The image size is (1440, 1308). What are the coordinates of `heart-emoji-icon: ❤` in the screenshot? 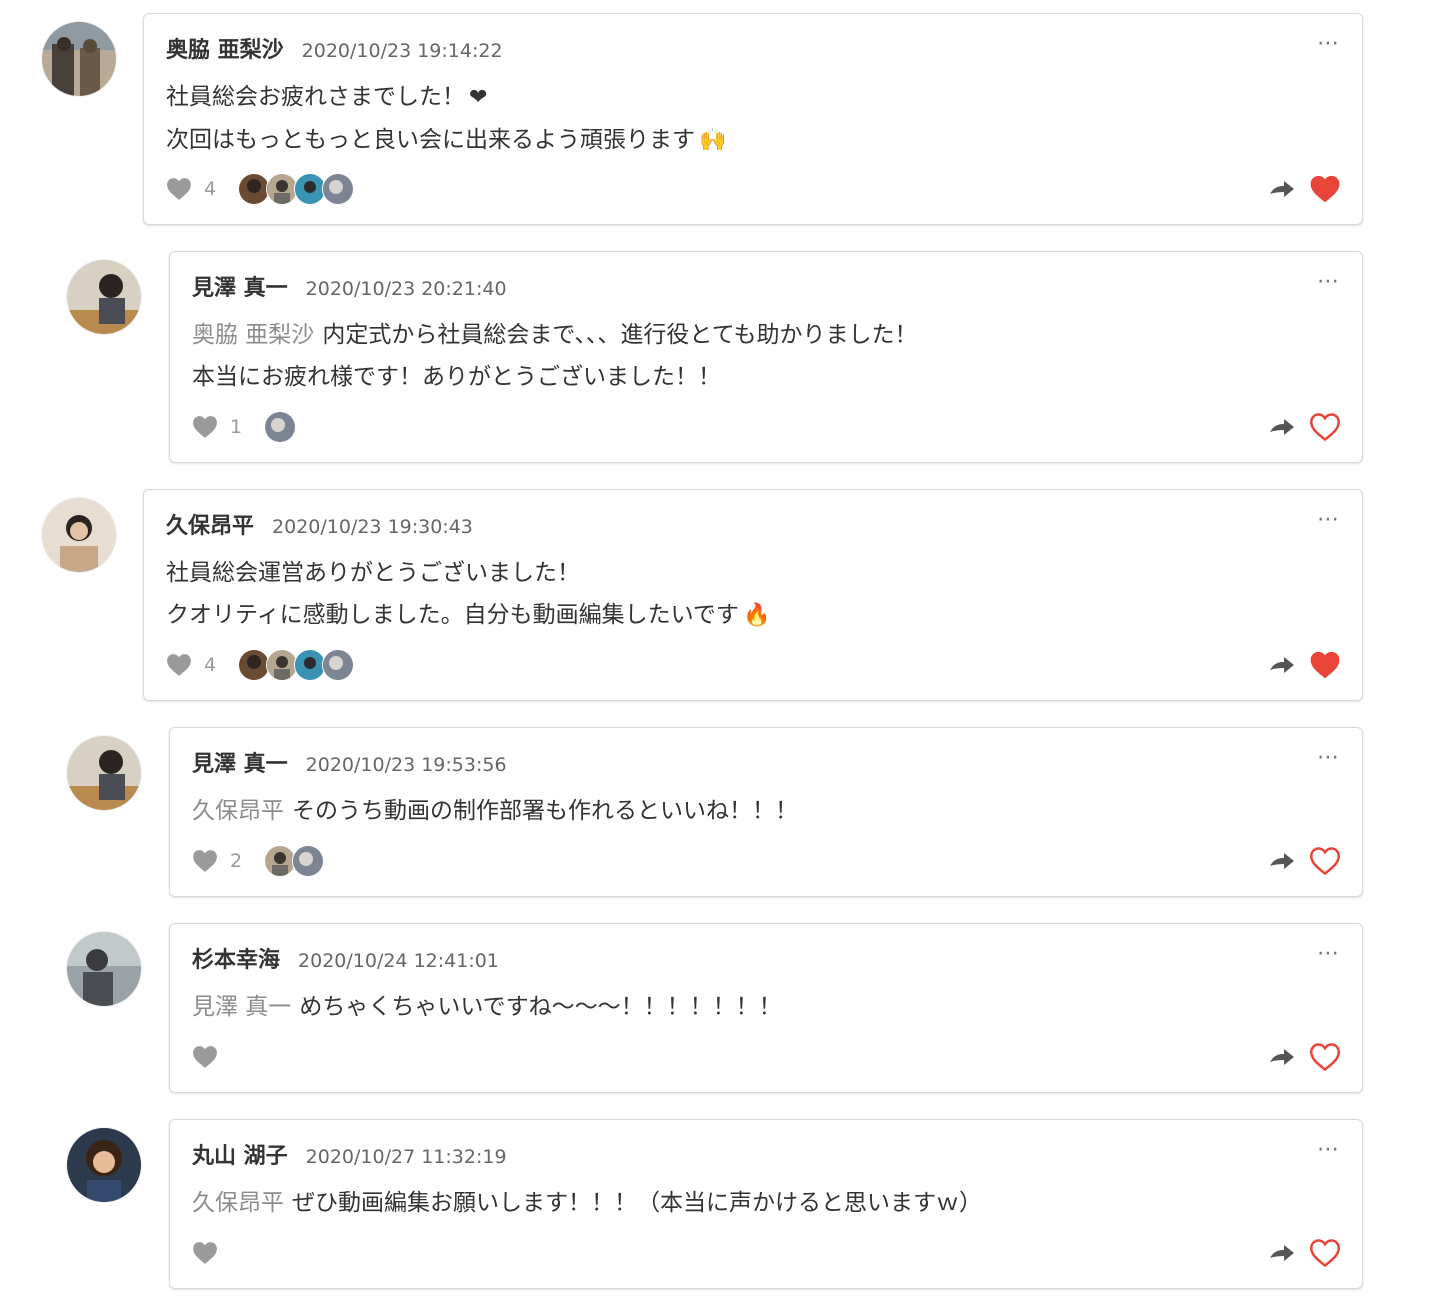 It's located at (478, 97).